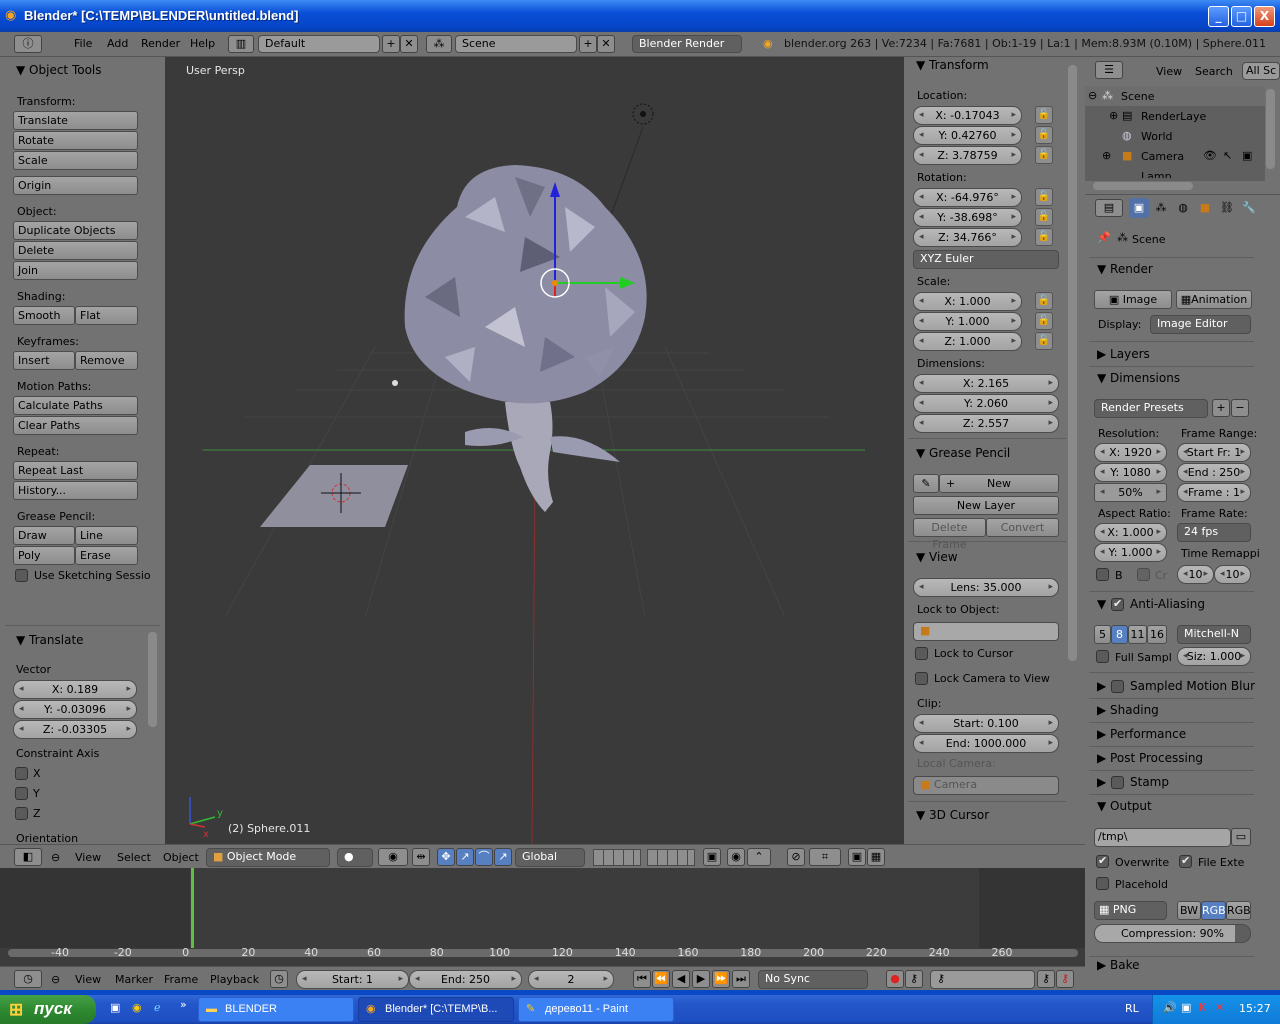 The height and width of the screenshot is (1024, 1280). Describe the element at coordinates (1213, 910) in the screenshot. I see `color-rgb-button: RGB` at that location.